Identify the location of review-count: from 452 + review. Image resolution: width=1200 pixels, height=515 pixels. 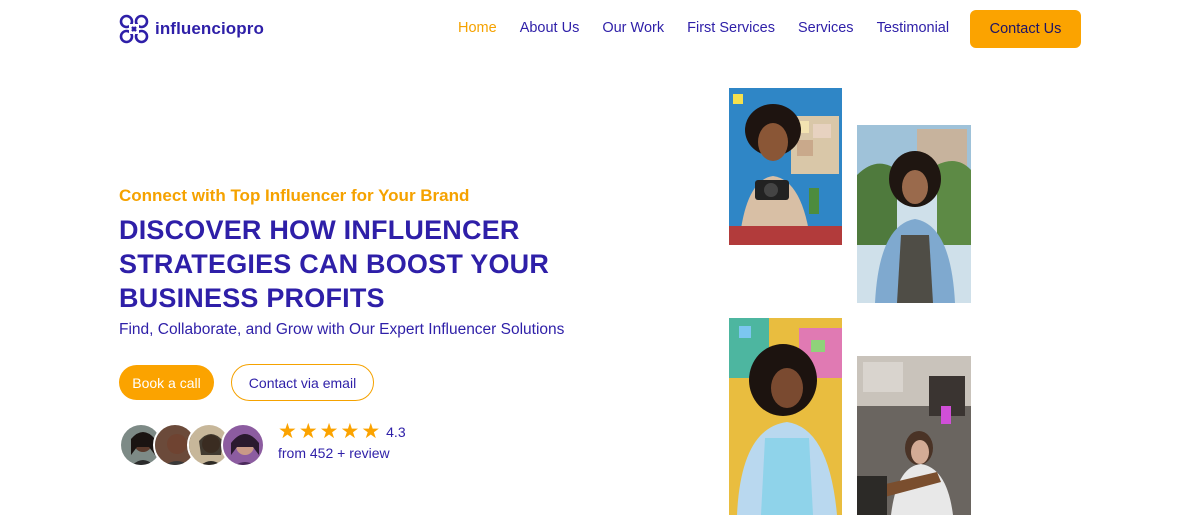
(334, 453).